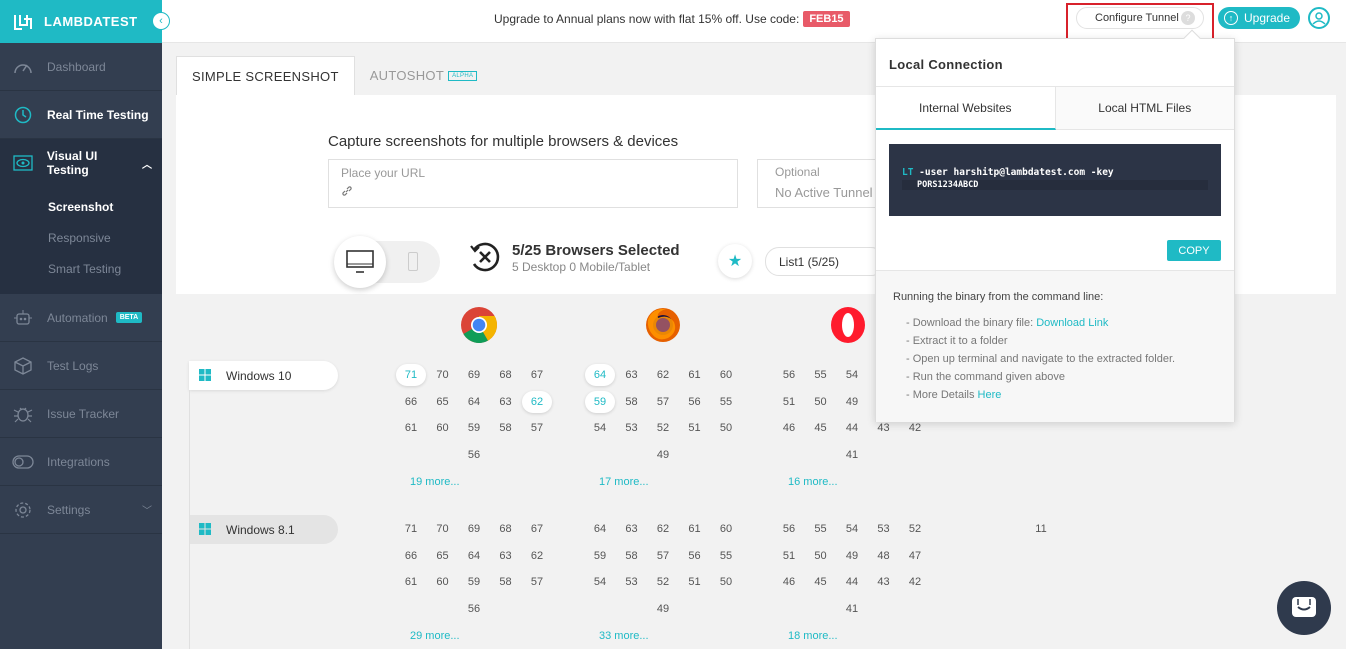 This screenshot has height=649, width=1346. I want to click on tab-local-html-files: Local HTML Files, so click(1144, 108).